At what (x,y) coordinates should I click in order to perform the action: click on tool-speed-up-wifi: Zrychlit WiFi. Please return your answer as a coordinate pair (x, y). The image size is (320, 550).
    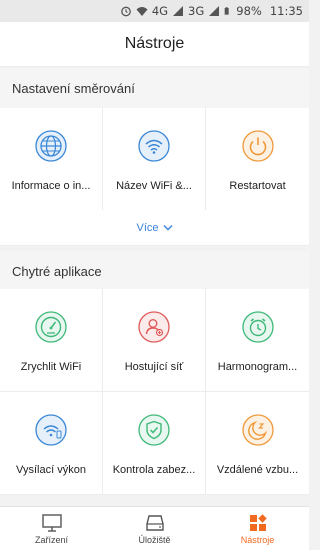
    Looking at the image, I should click on (51, 340).